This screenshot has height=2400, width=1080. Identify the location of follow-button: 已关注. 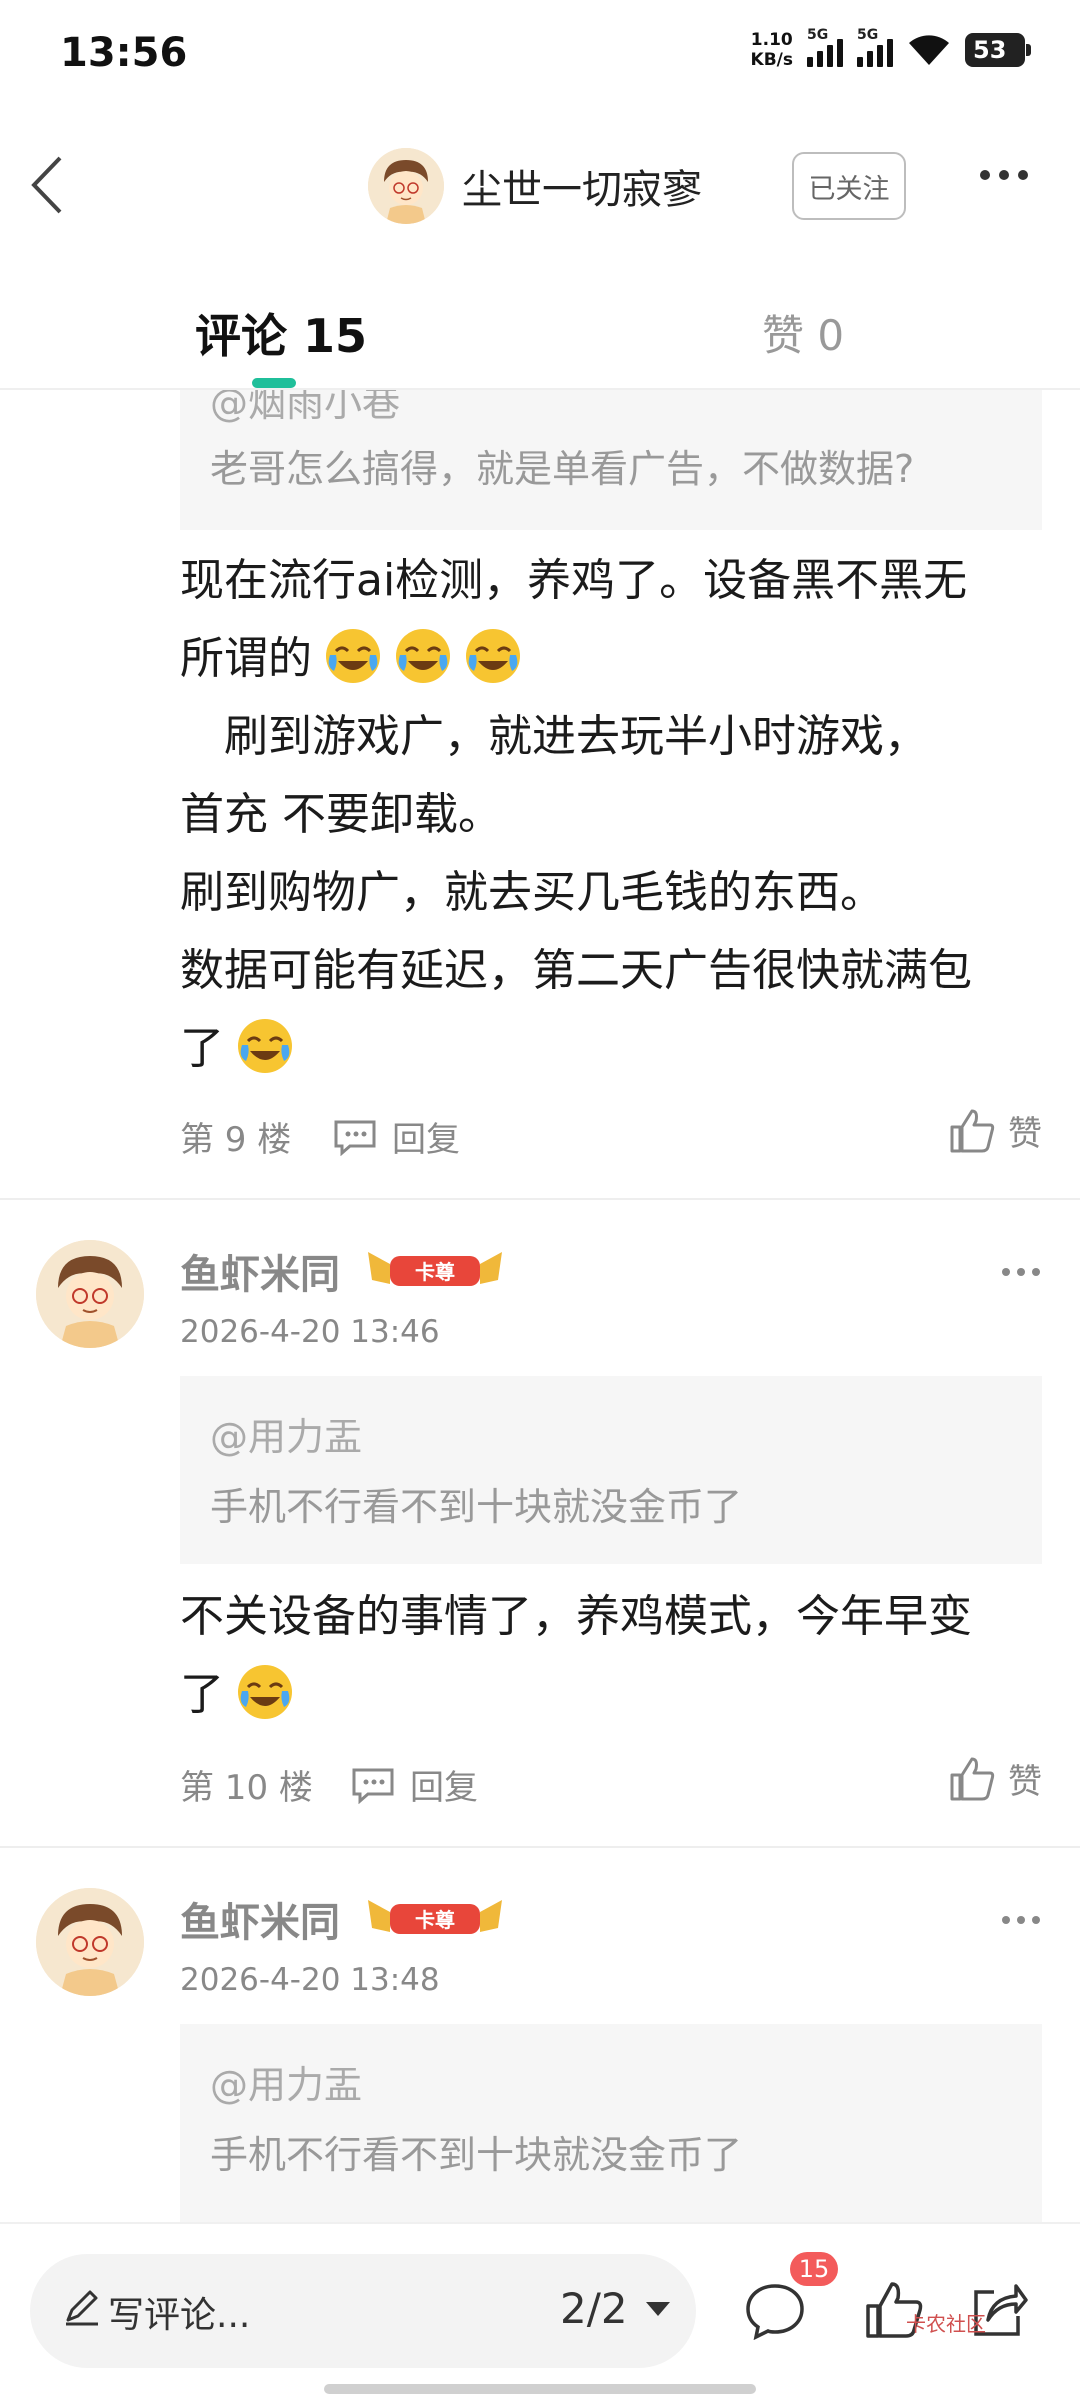
(849, 186).